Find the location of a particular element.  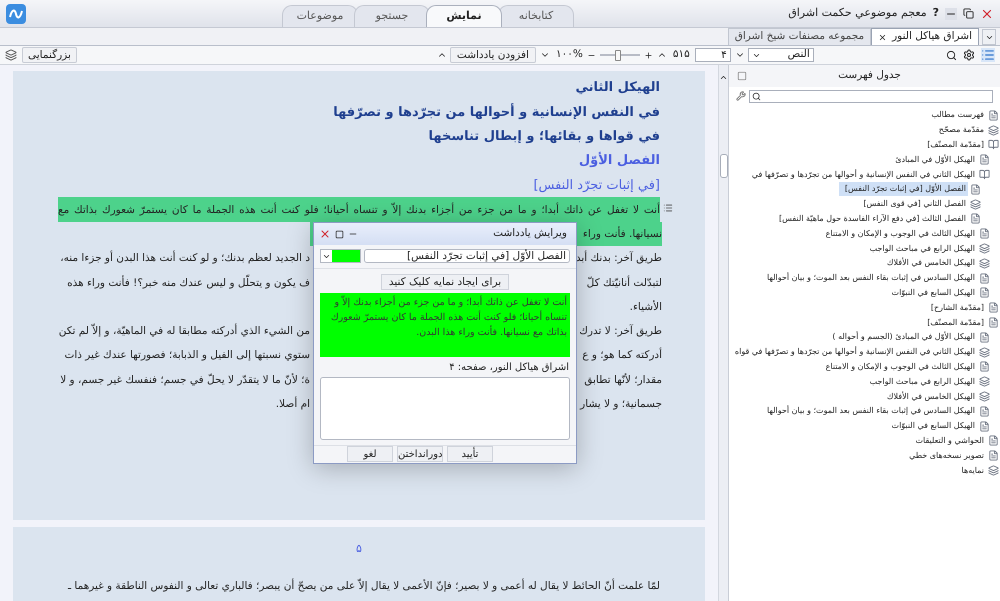

minimize-icon is located at coordinates (951, 14).